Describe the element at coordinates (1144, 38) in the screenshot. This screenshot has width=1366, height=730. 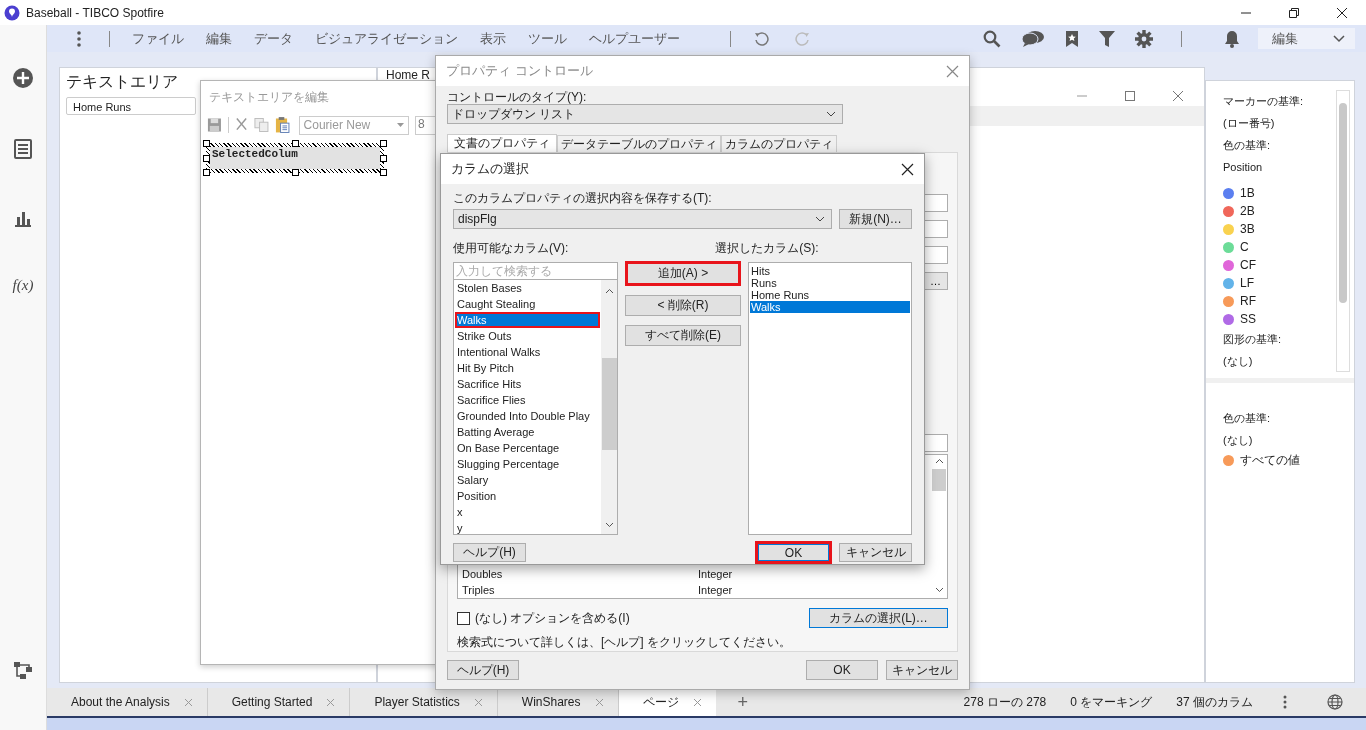
I see `settings-icon` at that location.